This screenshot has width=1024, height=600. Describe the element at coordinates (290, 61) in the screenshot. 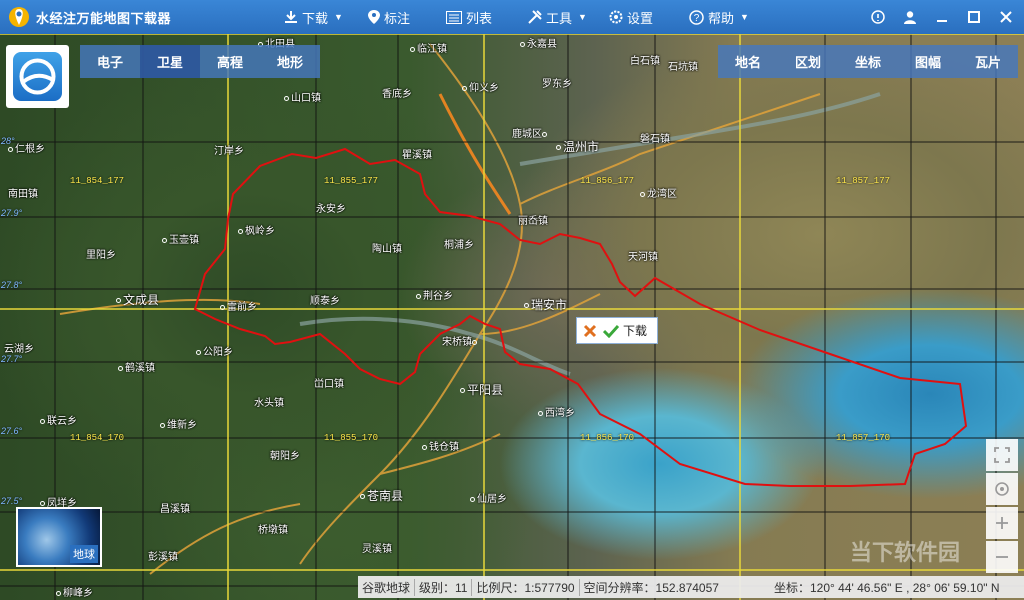

I see `tab-terrain: 地形` at that location.